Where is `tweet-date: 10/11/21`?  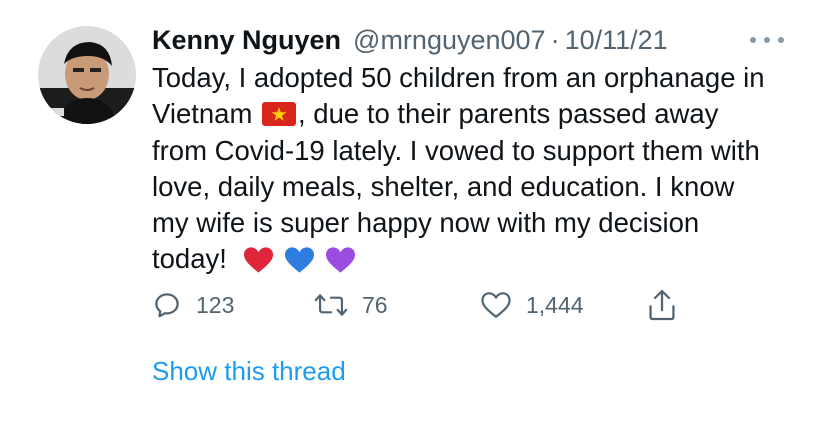 tweet-date: 10/11/21 is located at coordinates (616, 40).